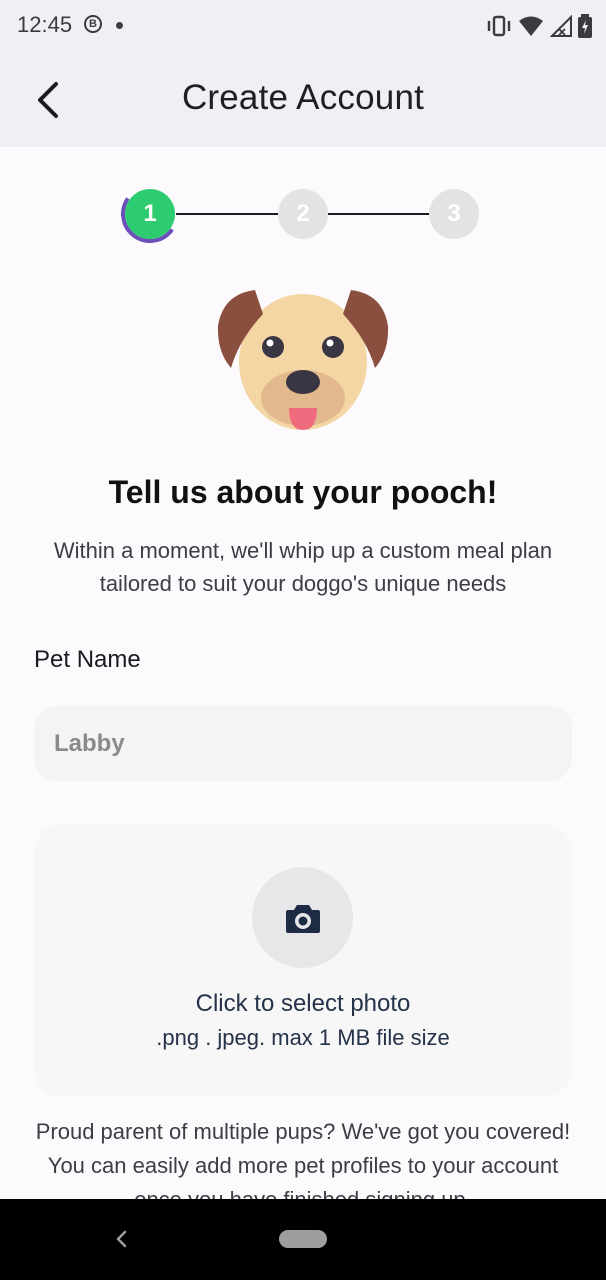 The image size is (606, 1280). Describe the element at coordinates (303, 1003) in the screenshot. I see `photo-upload-title: Click to select photo` at that location.